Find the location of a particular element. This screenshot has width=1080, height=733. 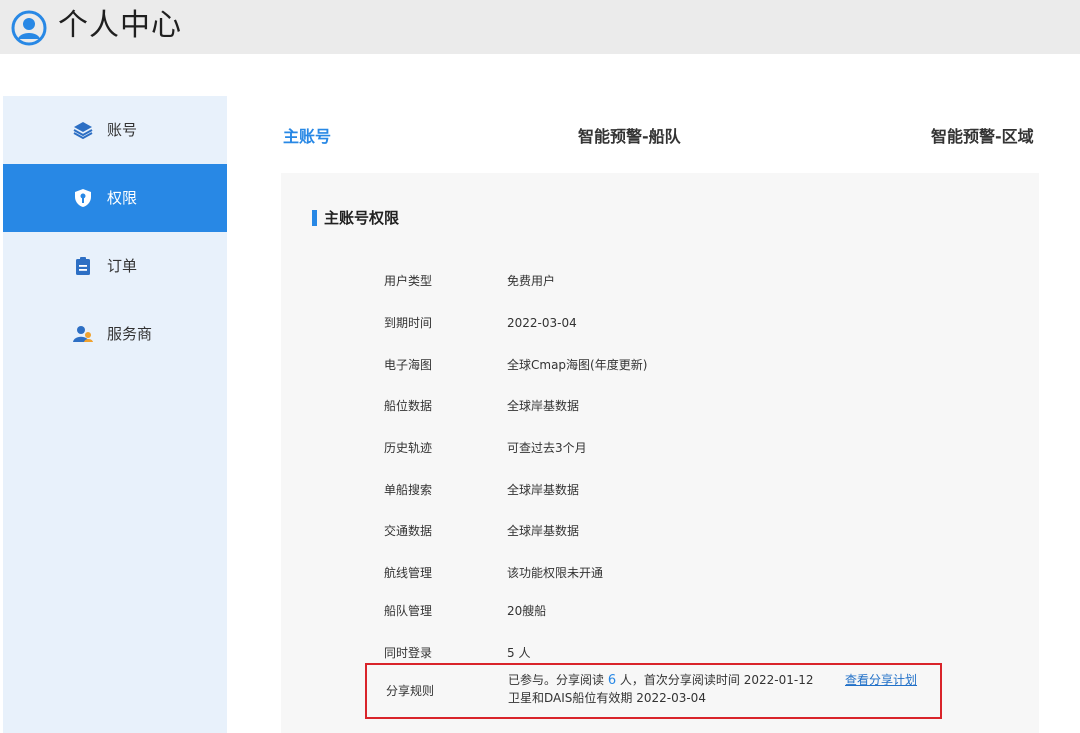

row-value: 免费用户 is located at coordinates (531, 281).